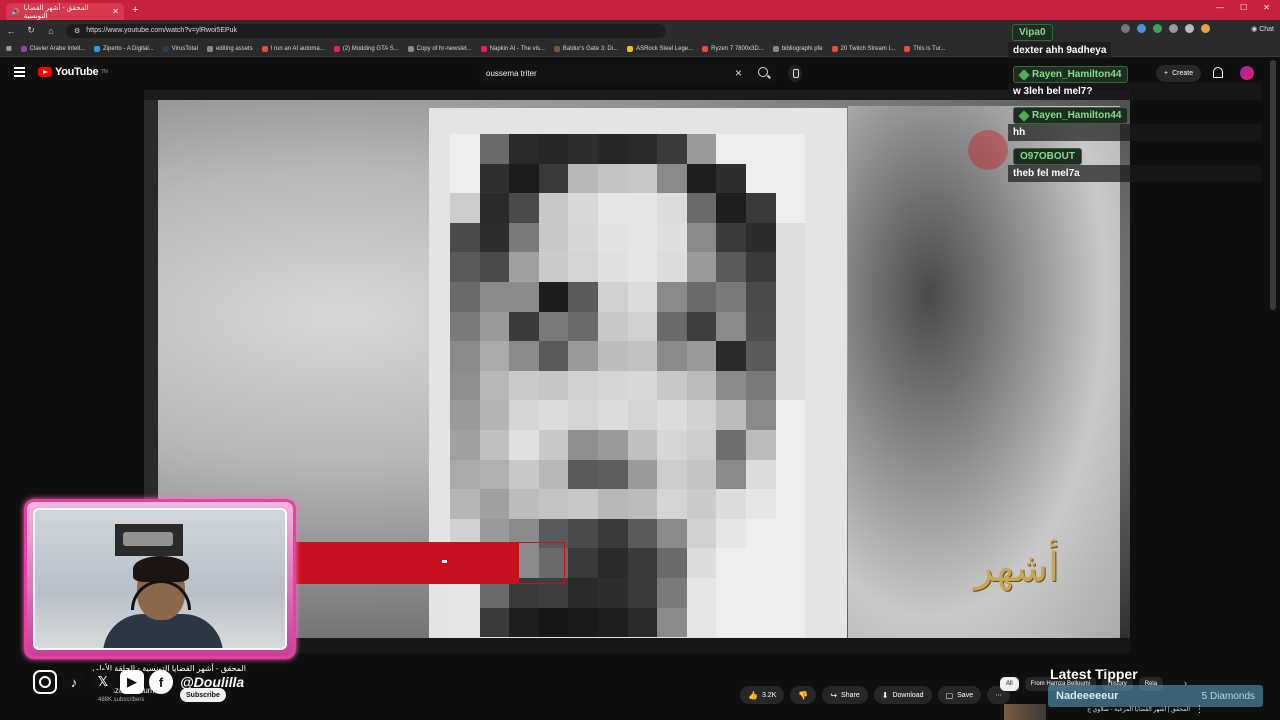 Image resolution: width=1280 pixels, height=720 pixels. I want to click on bookmark-item: bibliographi pfe, so click(797, 48).